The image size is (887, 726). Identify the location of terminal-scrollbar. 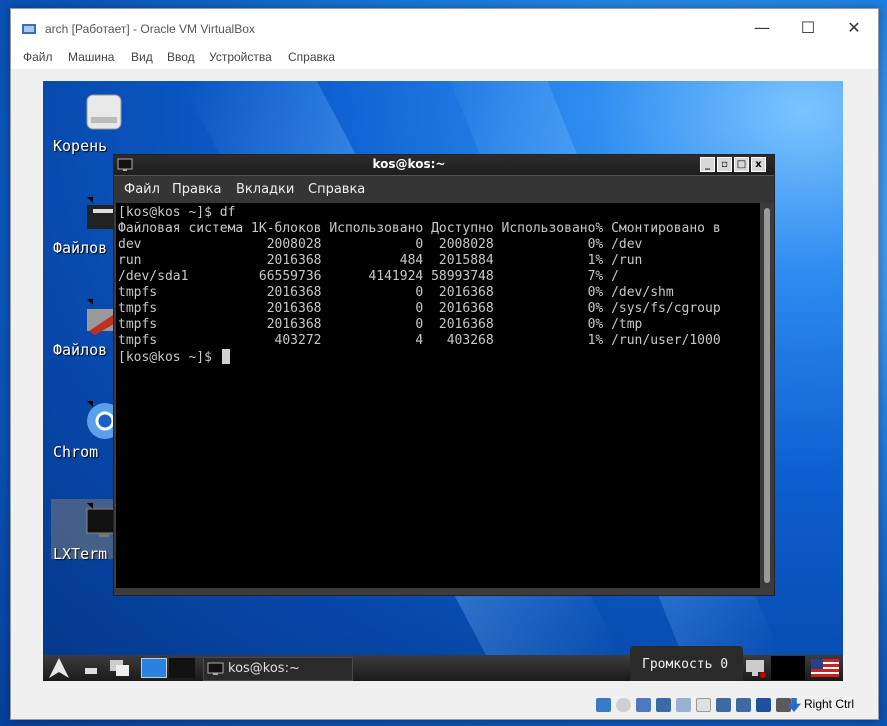
(767, 395).